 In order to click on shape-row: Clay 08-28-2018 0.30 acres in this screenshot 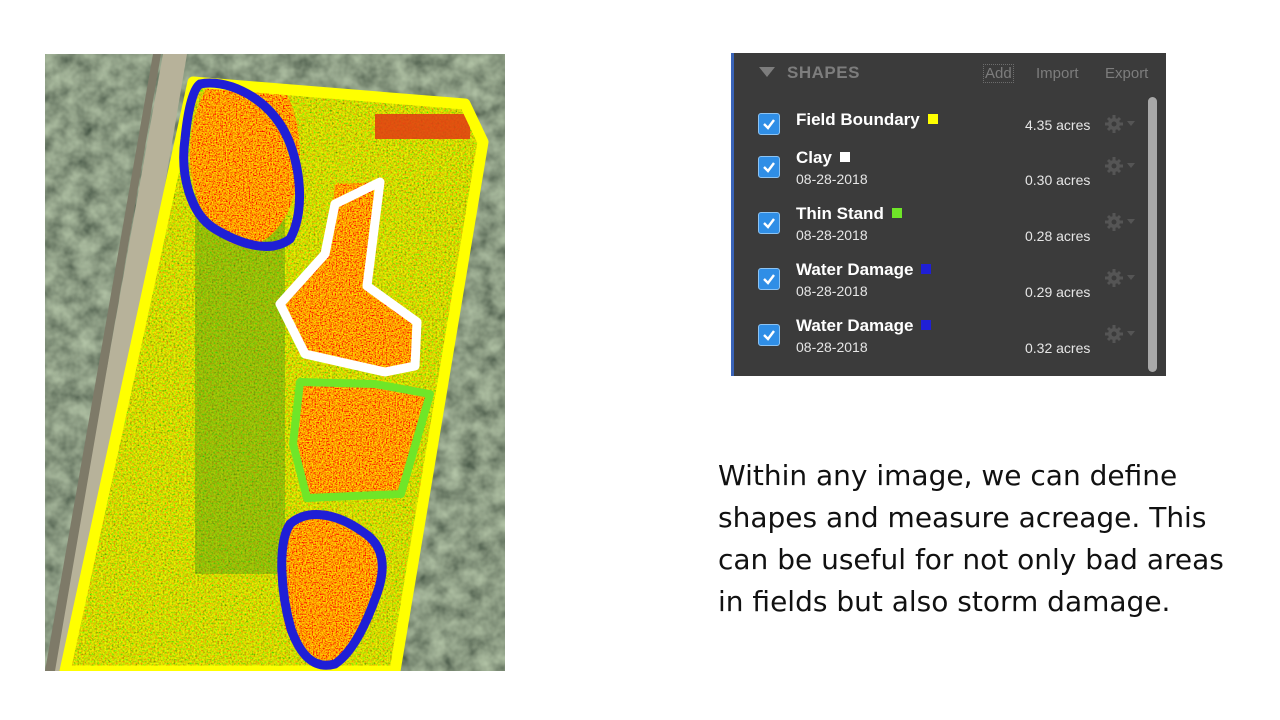, I will do `click(939, 173)`.